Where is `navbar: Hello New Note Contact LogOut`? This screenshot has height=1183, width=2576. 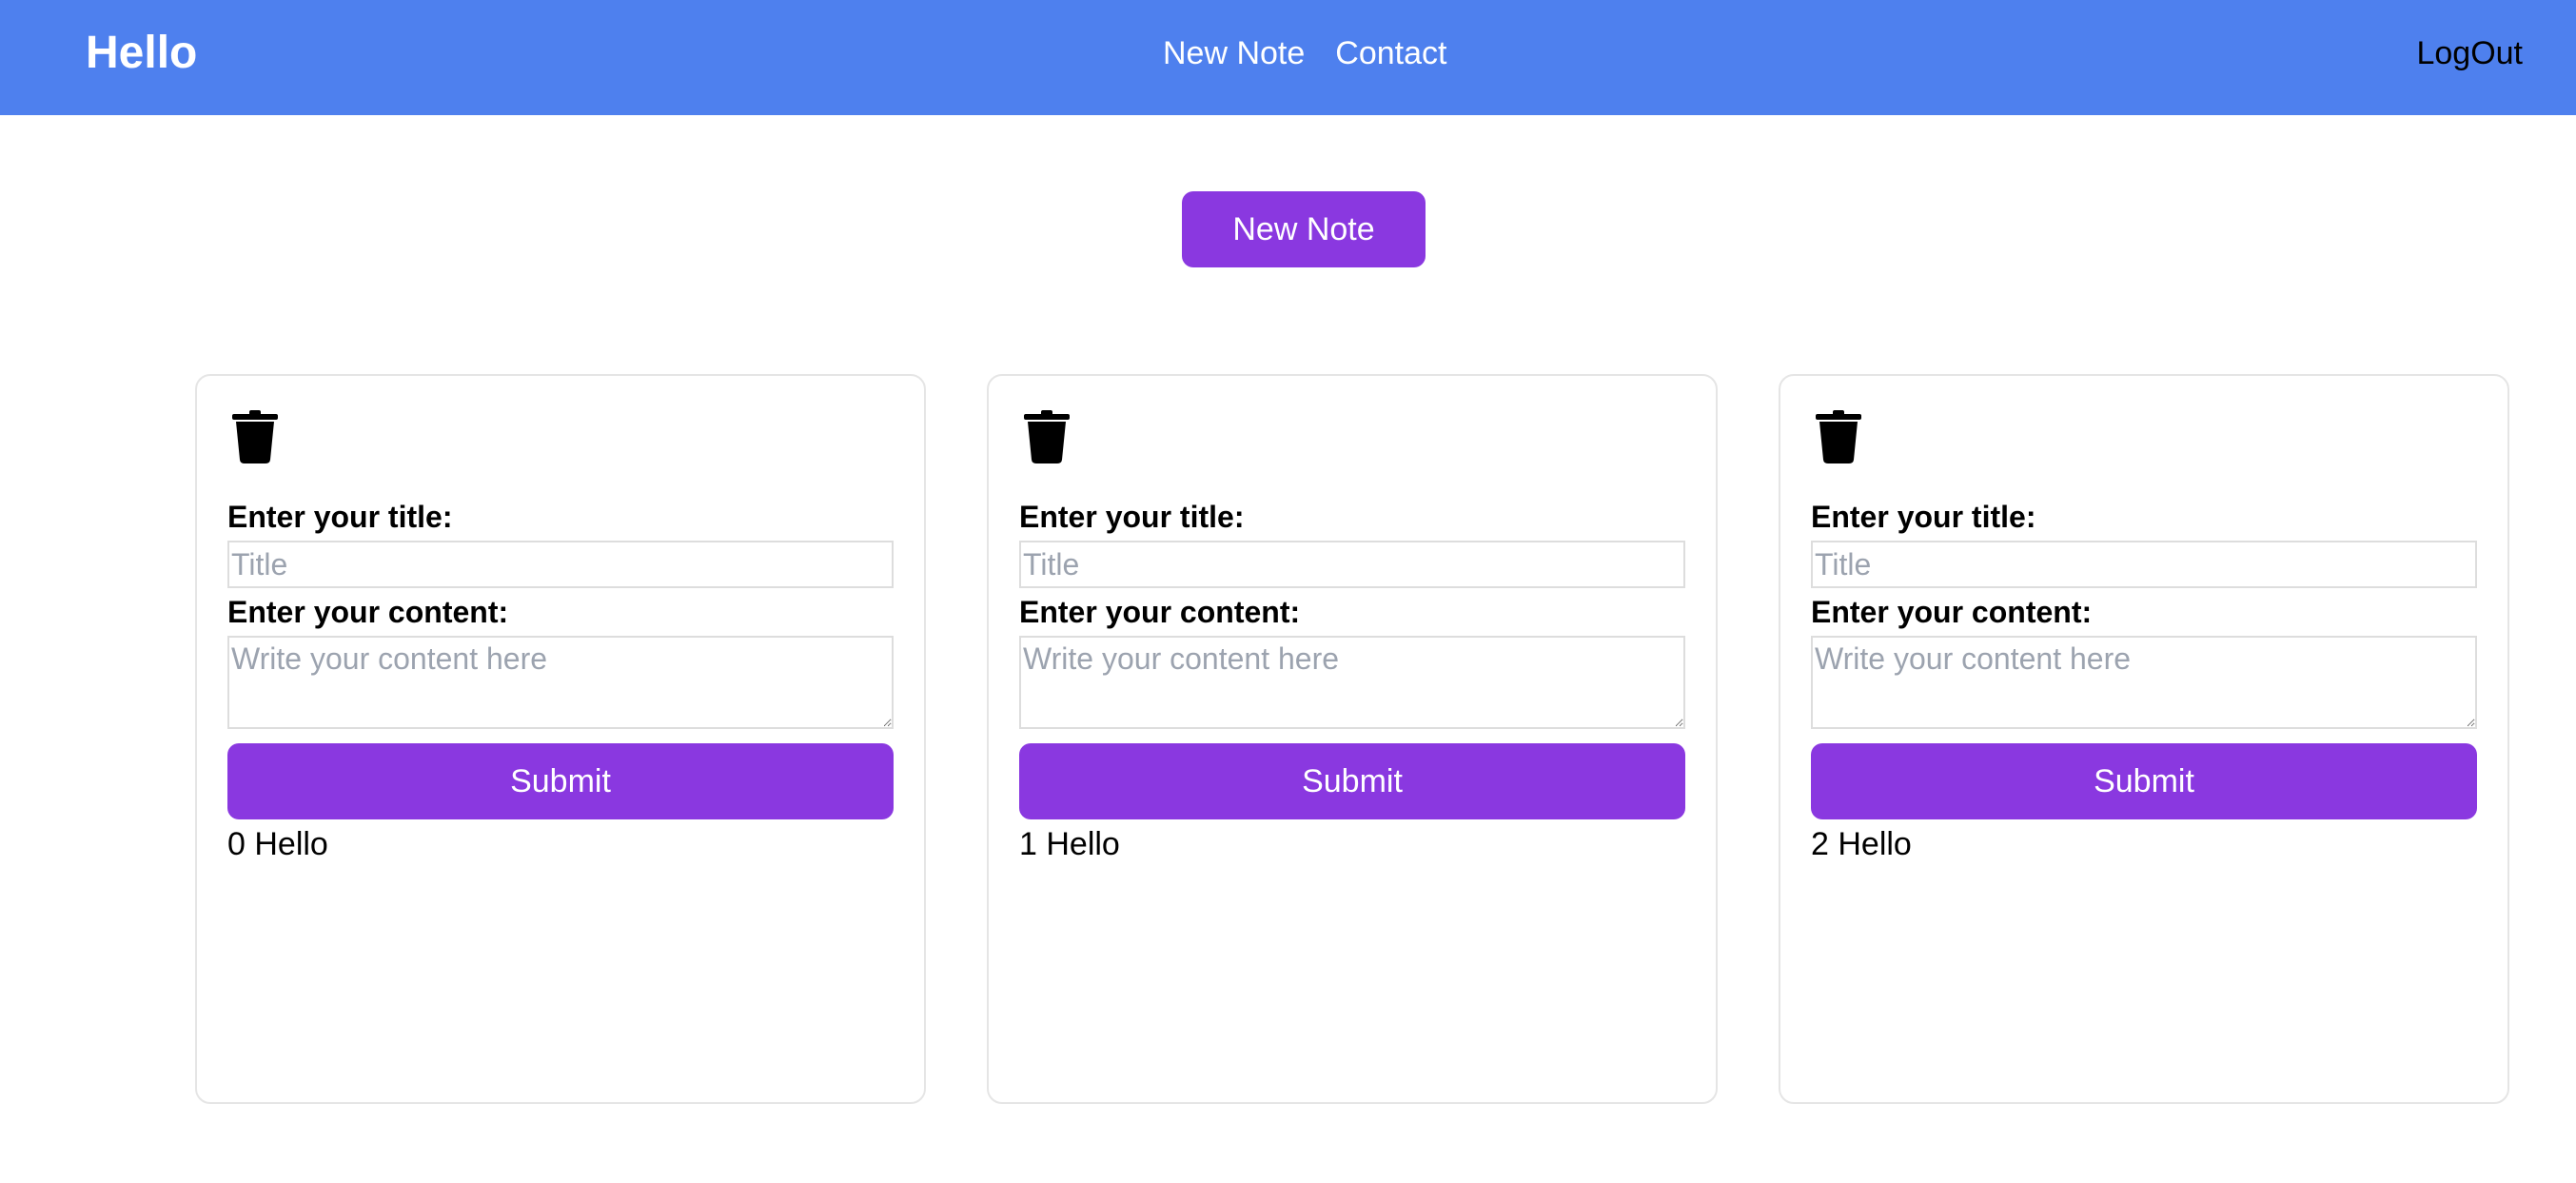 navbar: Hello New Note Contact LogOut is located at coordinates (1288, 57).